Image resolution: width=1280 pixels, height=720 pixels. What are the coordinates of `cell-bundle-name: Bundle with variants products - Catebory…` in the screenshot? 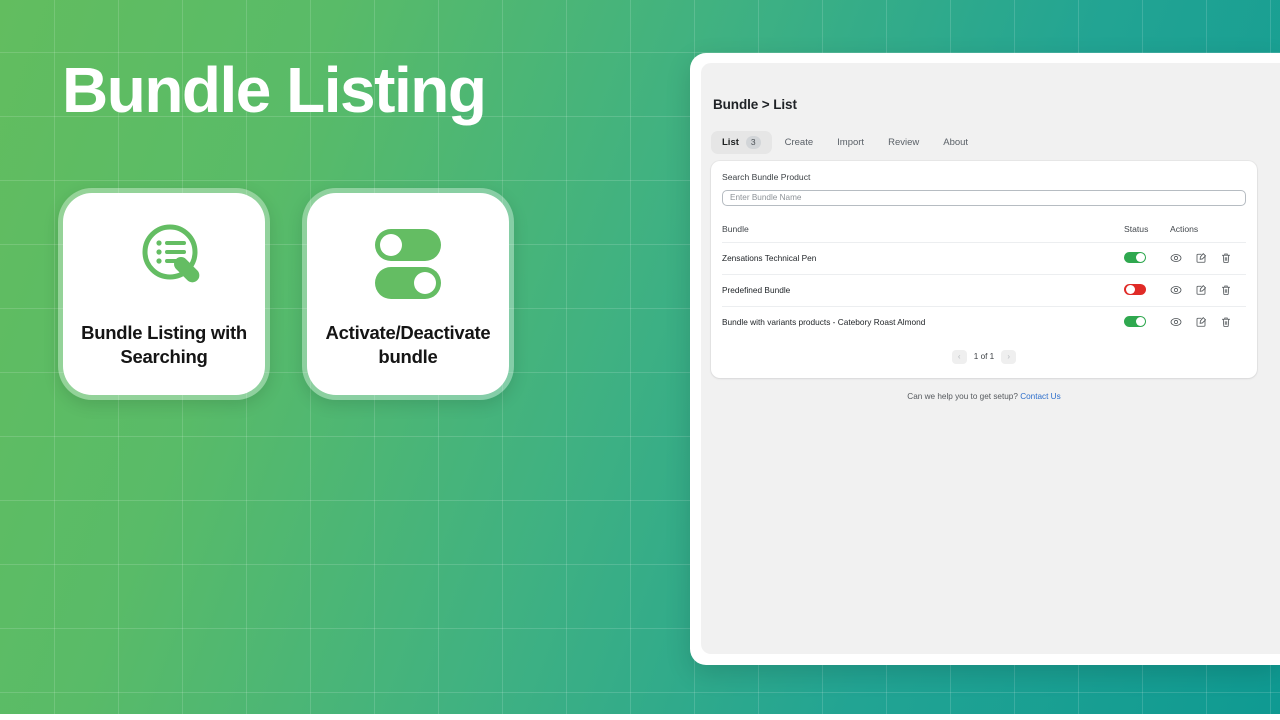 It's located at (923, 321).